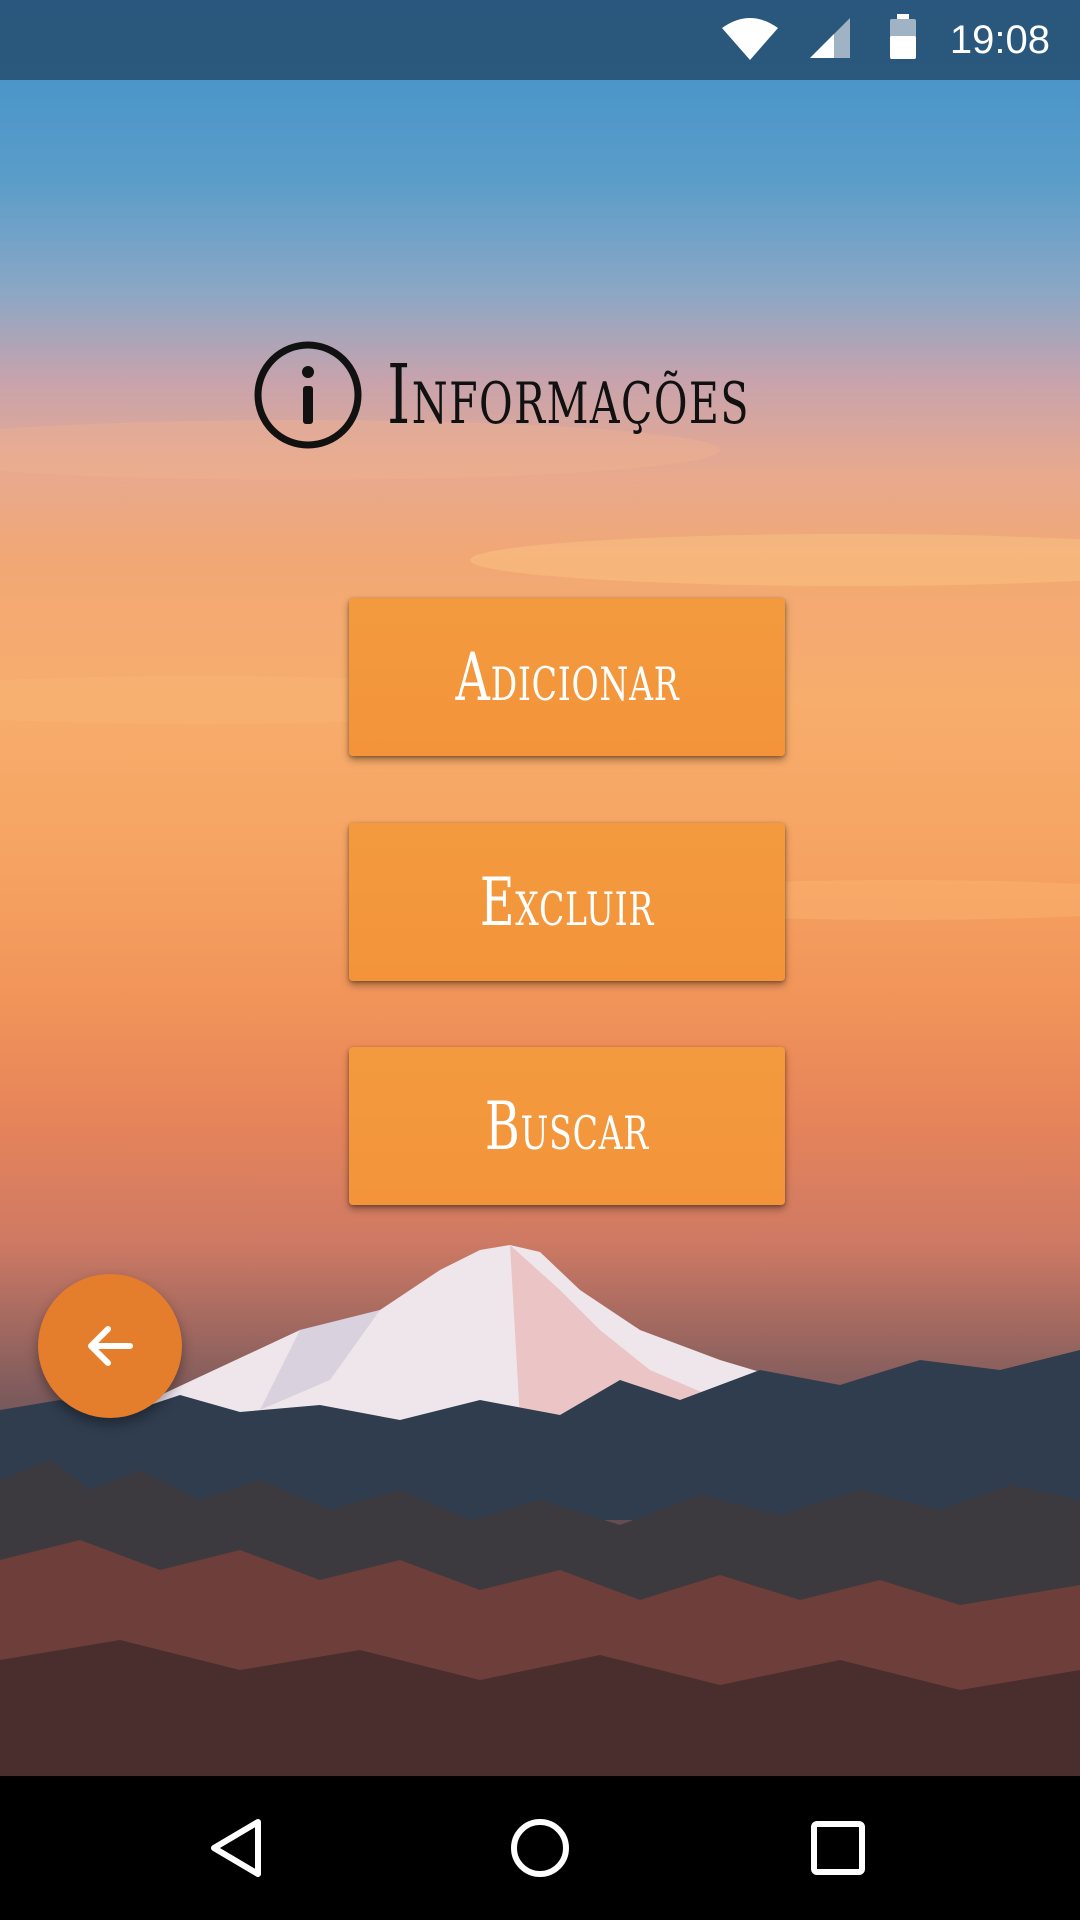 The height and width of the screenshot is (1920, 1080). I want to click on arrow-left-icon, so click(110, 1346).